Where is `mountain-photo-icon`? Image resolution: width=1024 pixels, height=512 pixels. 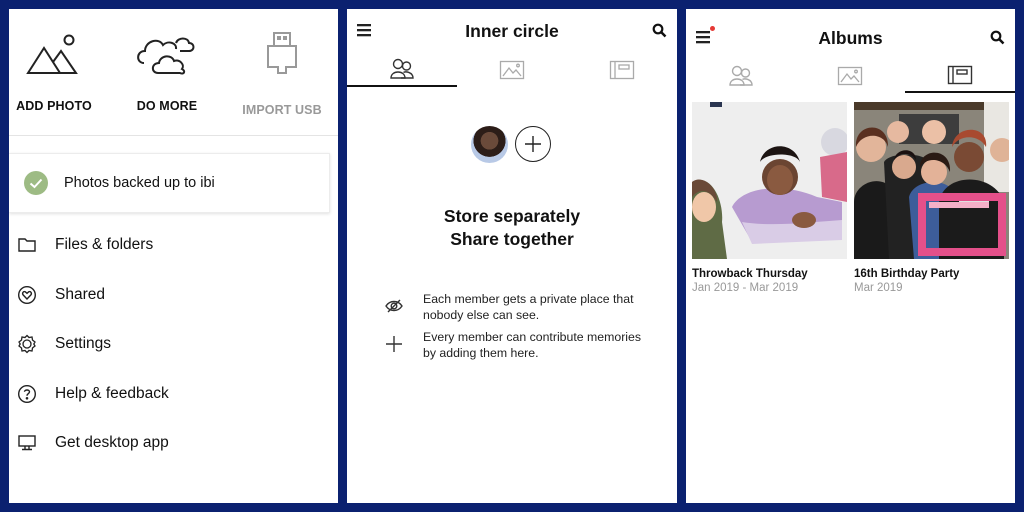
mountain-photo-icon is located at coordinates (52, 54).